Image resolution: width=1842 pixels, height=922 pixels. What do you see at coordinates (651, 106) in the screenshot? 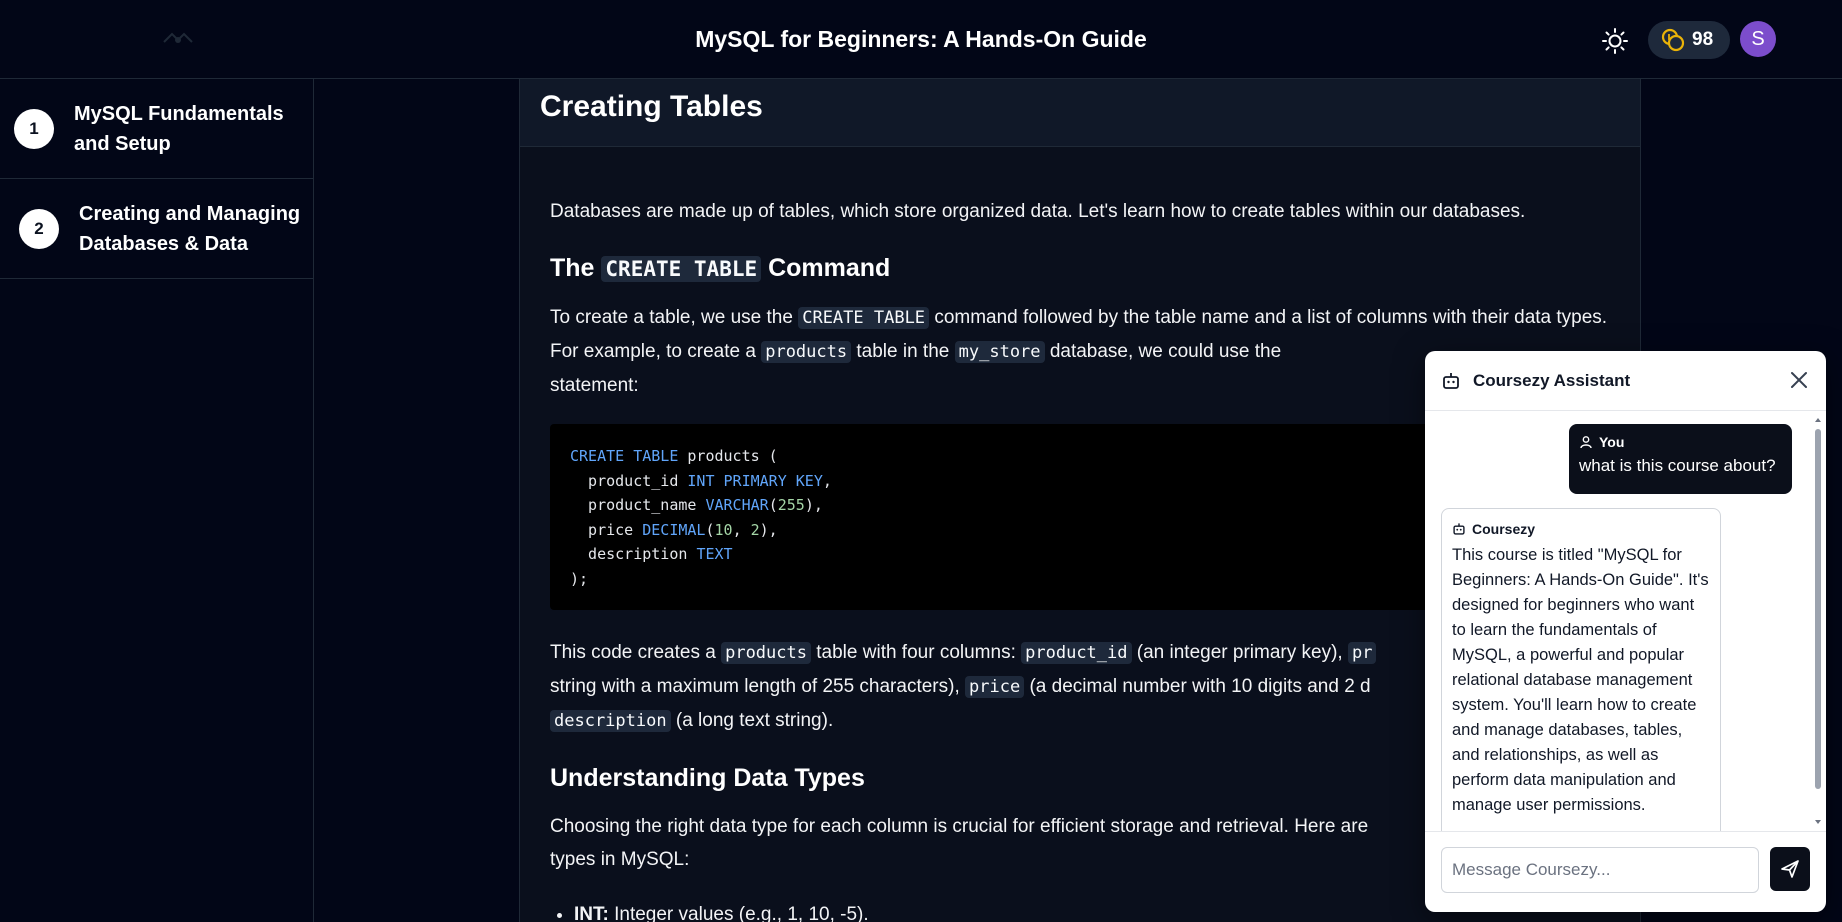
I see `lesson-title: Creating Tables` at bounding box center [651, 106].